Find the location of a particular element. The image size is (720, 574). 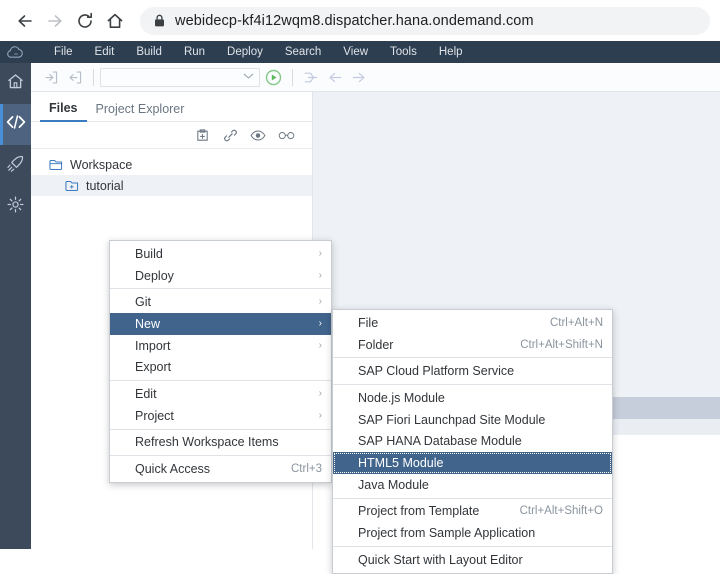

rocket-icon is located at coordinates (15, 166).